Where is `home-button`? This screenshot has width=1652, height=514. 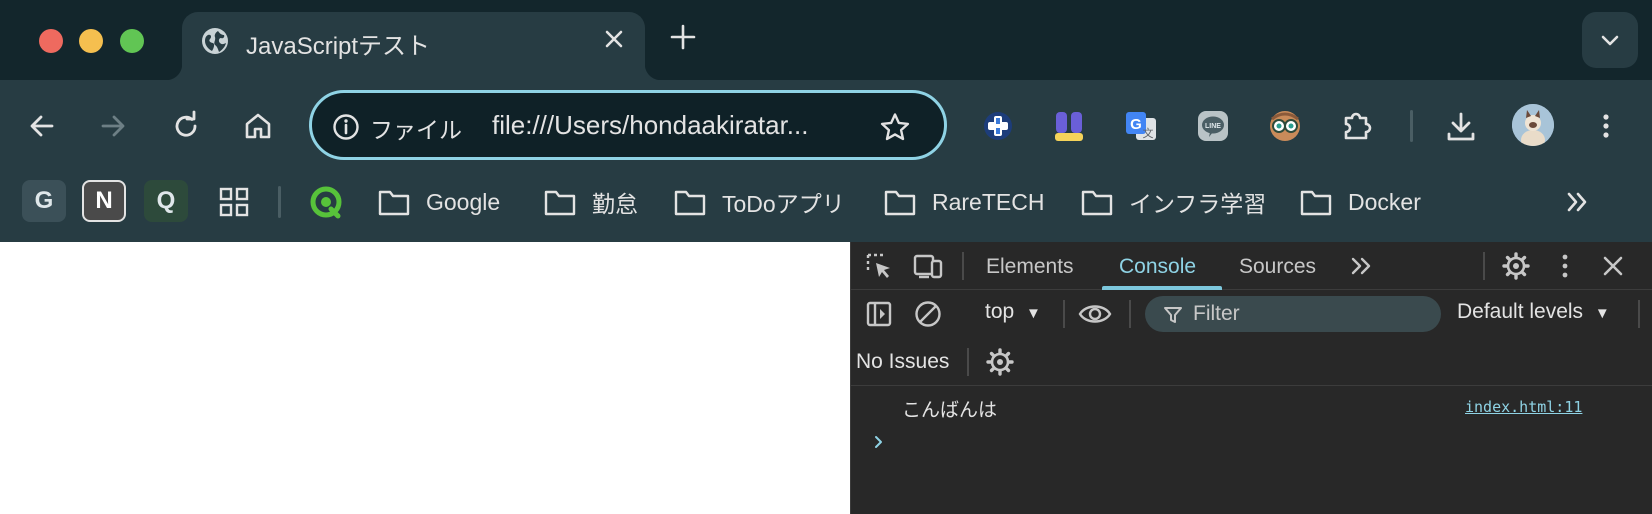 home-button is located at coordinates (258, 126).